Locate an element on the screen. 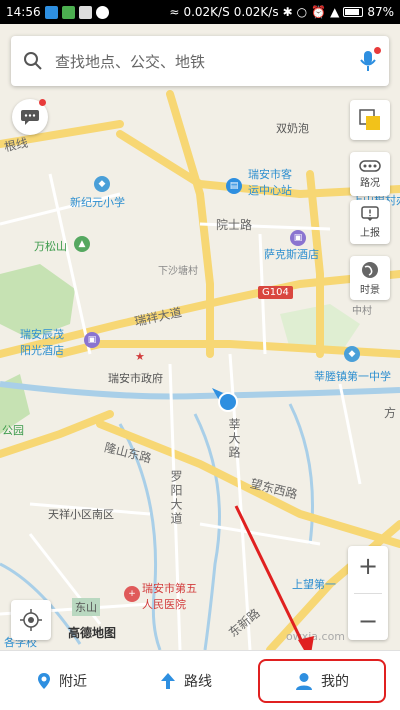 Image resolution: width=400 pixels, height=710 pixels. current-location-icon is located at coordinates (225, 400).